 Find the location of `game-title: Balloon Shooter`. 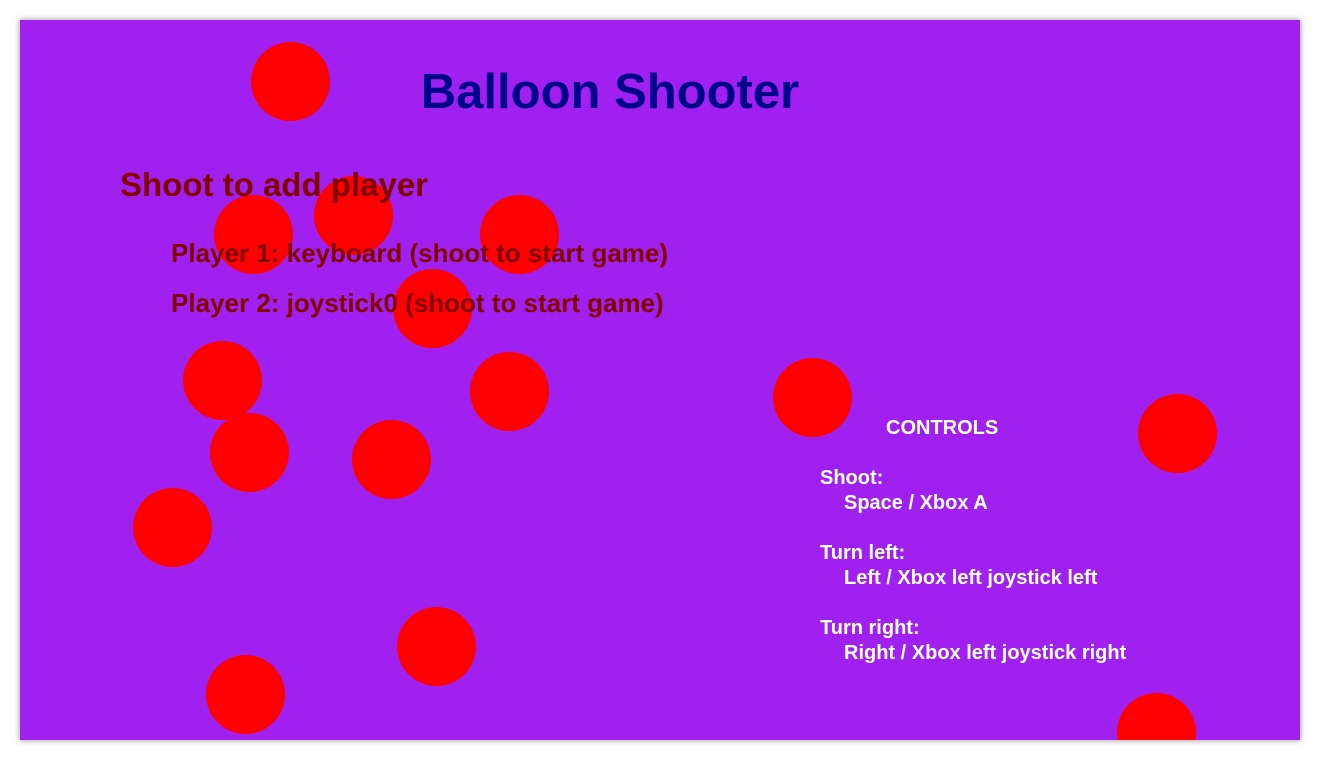

game-title: Balloon Shooter is located at coordinates (610, 92).